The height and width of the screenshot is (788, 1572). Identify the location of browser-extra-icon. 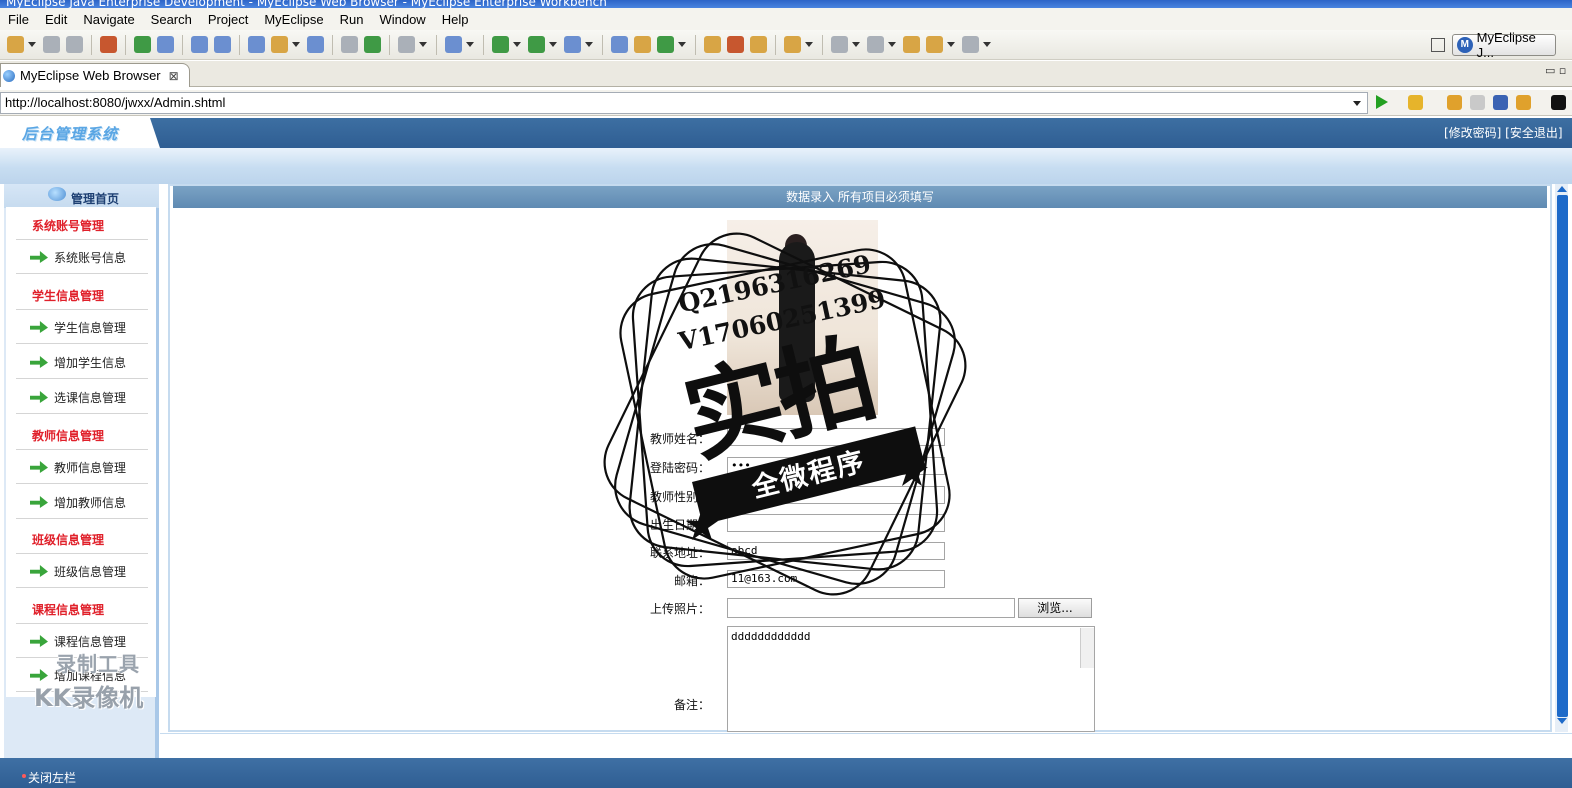
(1558, 102).